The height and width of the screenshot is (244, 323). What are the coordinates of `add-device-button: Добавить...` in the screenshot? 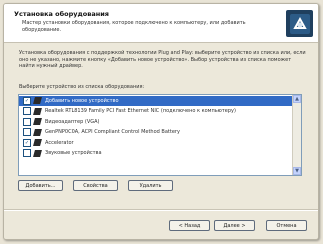 It's located at (40, 185).